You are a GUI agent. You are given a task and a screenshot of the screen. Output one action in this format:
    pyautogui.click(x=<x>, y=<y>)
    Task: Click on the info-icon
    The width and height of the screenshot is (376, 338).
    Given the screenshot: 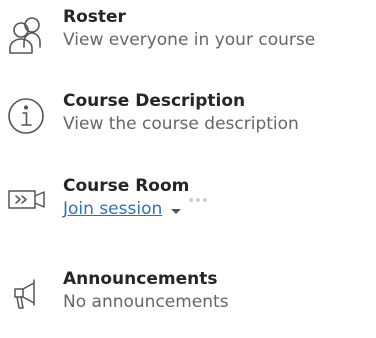 What is the action you would take?
    pyautogui.click(x=27, y=117)
    